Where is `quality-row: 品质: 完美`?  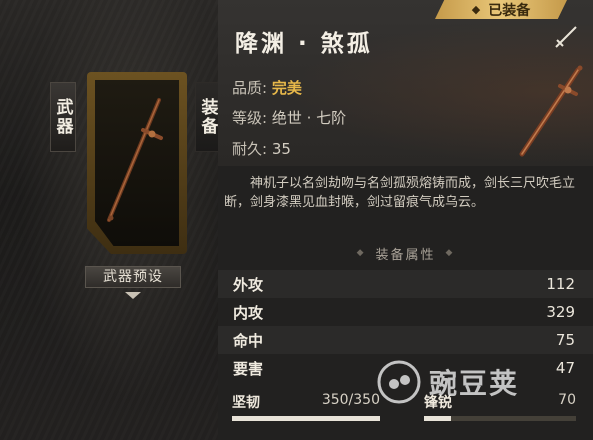 quality-row: 品质: 完美 is located at coordinates (267, 87).